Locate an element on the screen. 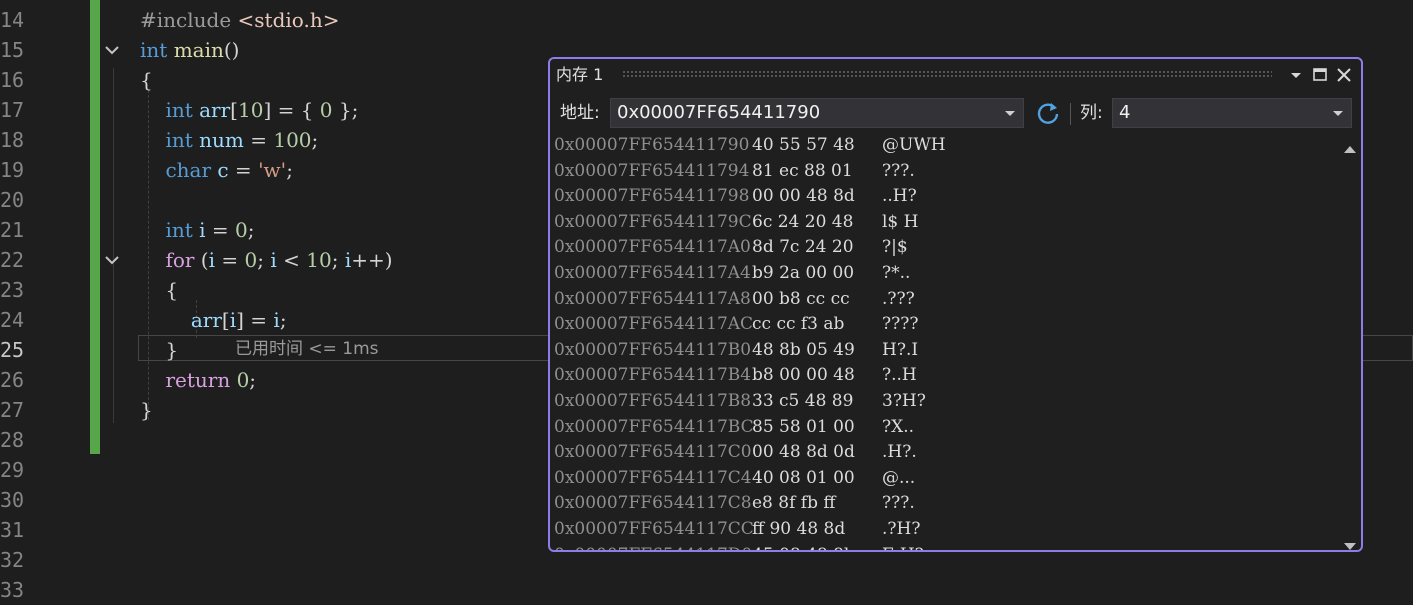 The image size is (1413, 605). memory-row: 0x00007FF6544117A4 b9 2a 00 00 ?*.. is located at coordinates (945, 274).